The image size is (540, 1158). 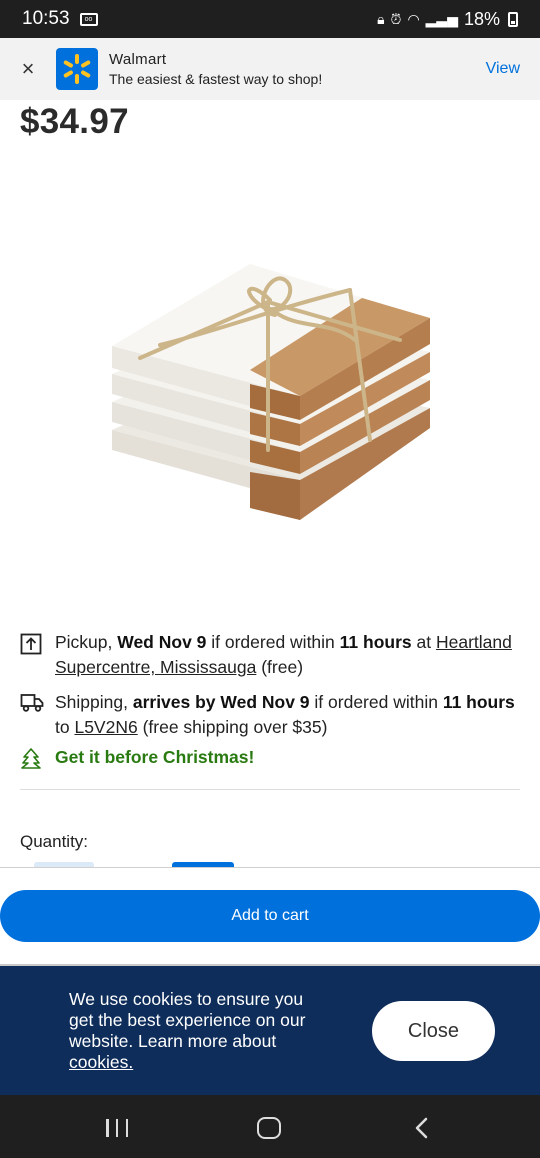 What do you see at coordinates (271, 392) in the screenshot?
I see `coaster-stack` at bounding box center [271, 392].